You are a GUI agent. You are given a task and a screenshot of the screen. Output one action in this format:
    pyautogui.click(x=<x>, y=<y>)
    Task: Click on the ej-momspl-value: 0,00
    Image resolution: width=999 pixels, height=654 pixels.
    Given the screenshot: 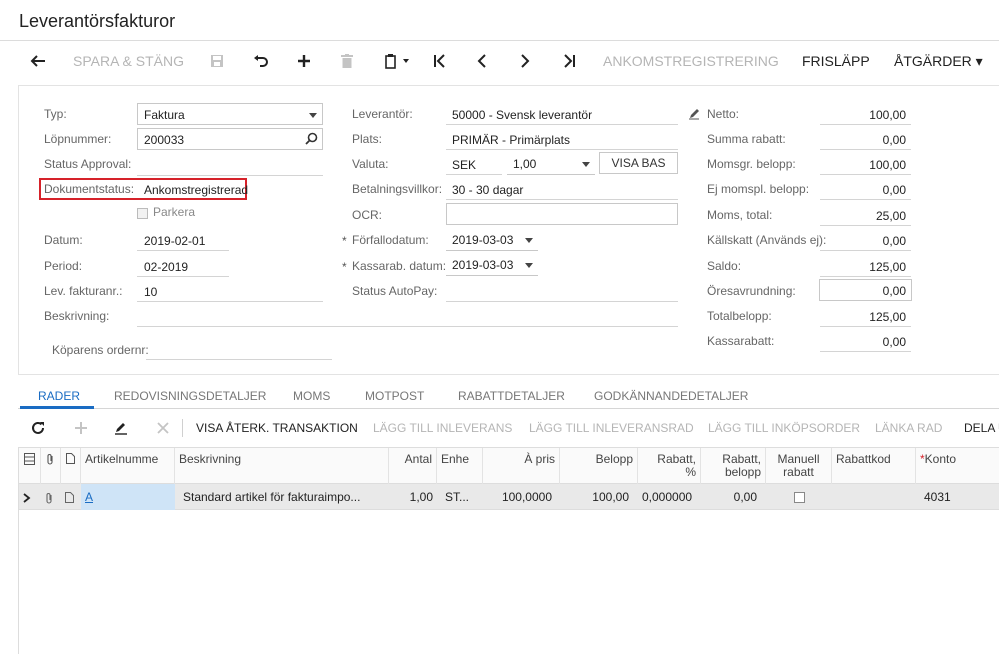 What is the action you would take?
    pyautogui.click(x=894, y=190)
    